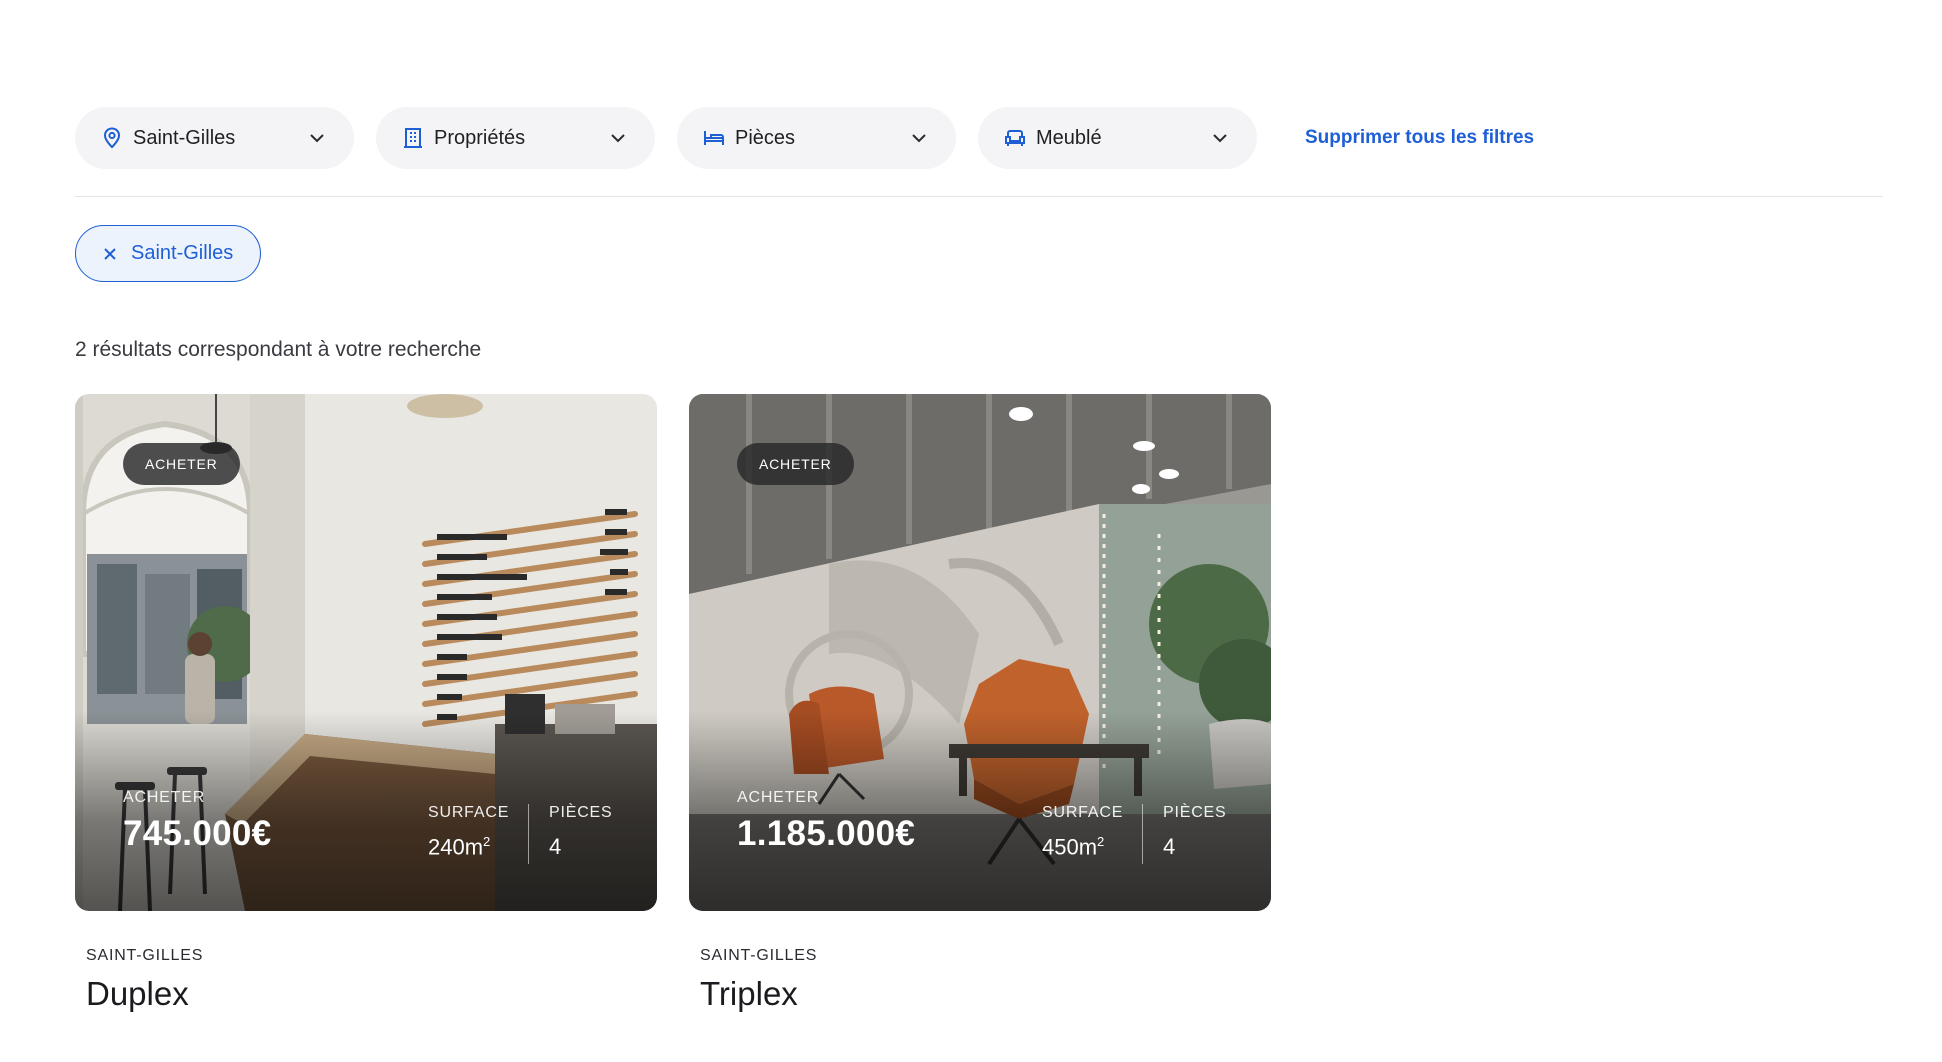 The width and height of the screenshot is (1942, 1062). What do you see at coordinates (1073, 847) in the screenshot?
I see `surface-value: 450m2` at bounding box center [1073, 847].